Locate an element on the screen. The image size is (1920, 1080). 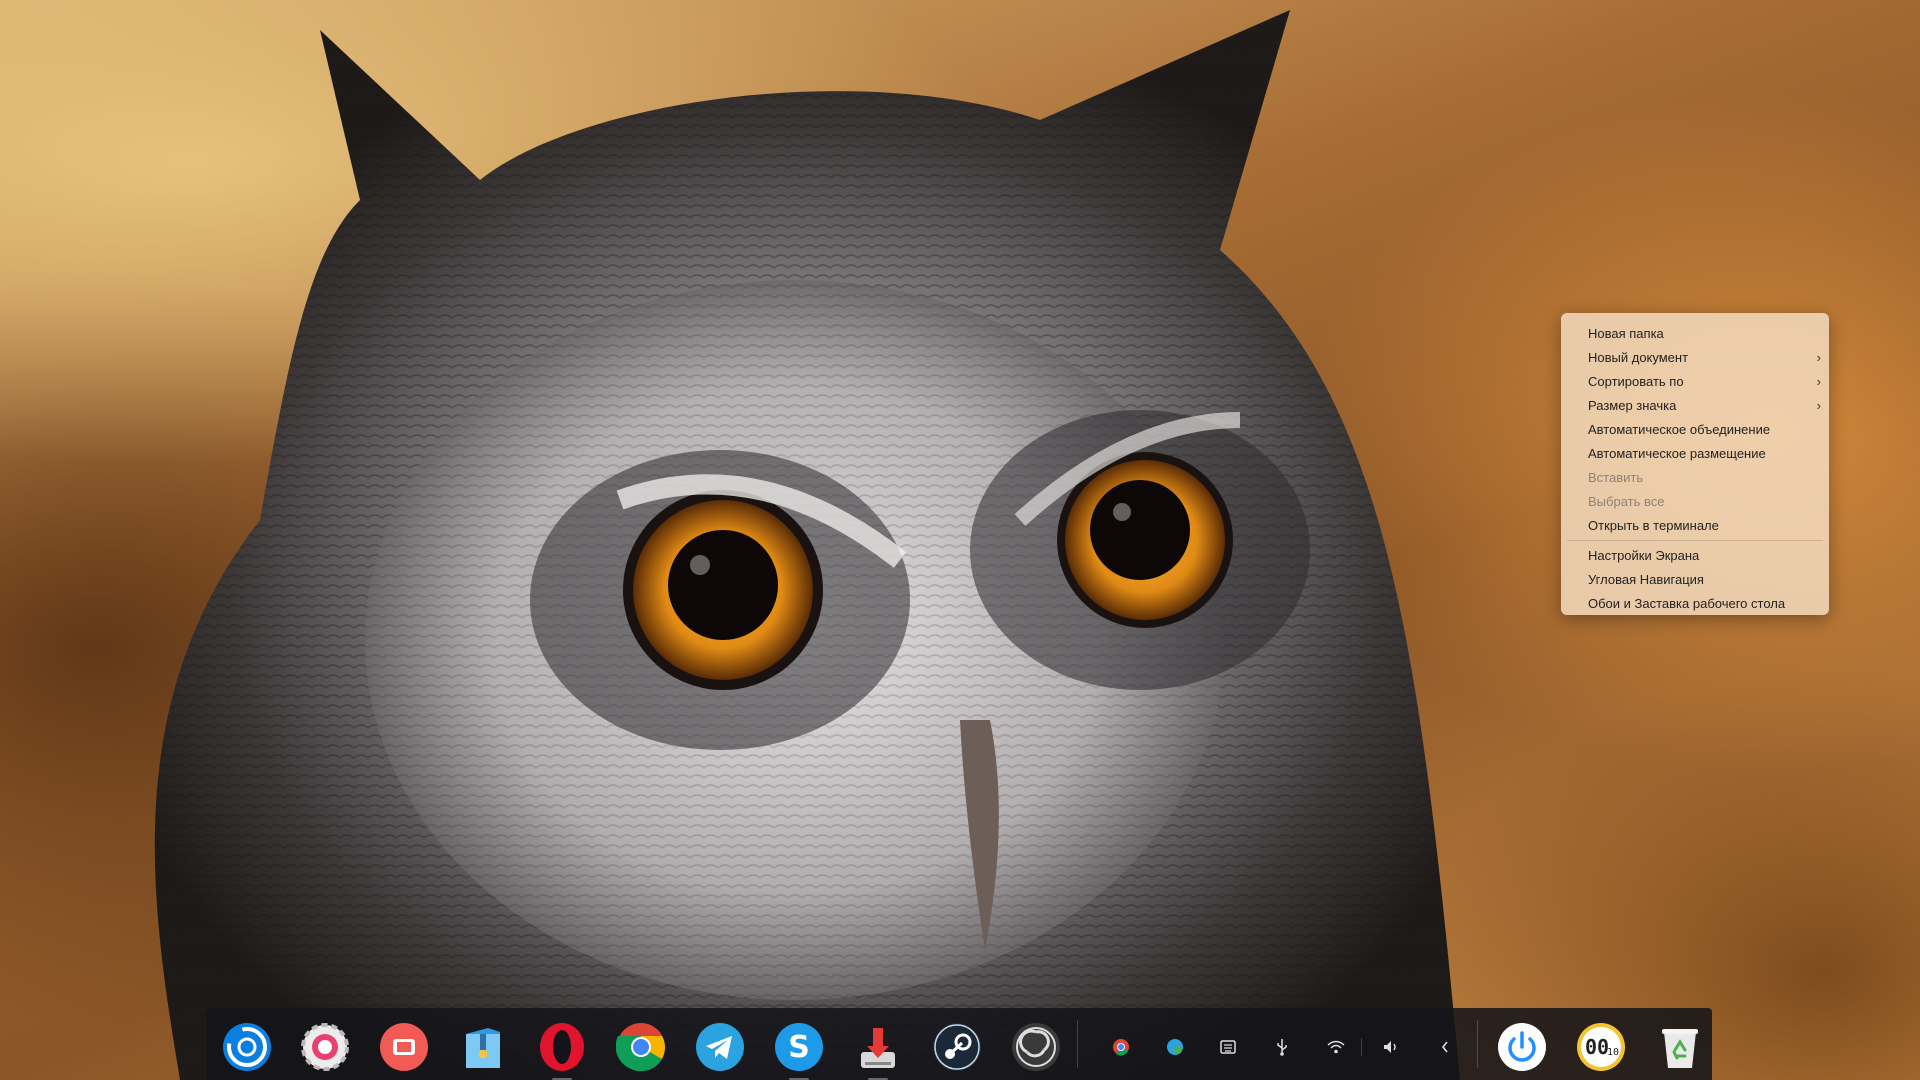
power-icon is located at coordinates (1522, 1047).